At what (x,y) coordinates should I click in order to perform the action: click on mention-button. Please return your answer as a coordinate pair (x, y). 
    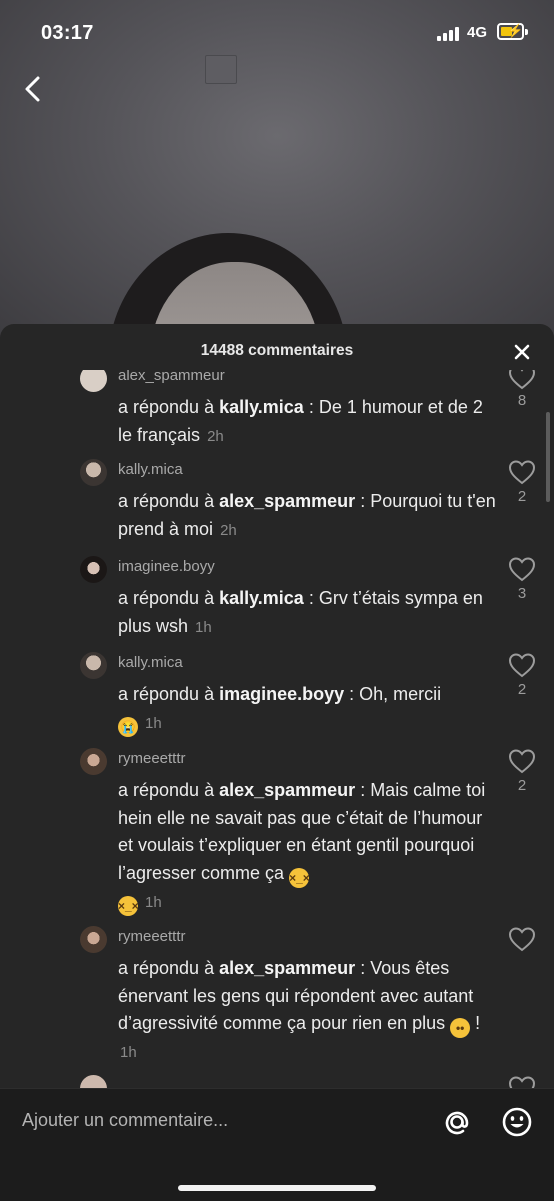
    Looking at the image, I should click on (457, 1122).